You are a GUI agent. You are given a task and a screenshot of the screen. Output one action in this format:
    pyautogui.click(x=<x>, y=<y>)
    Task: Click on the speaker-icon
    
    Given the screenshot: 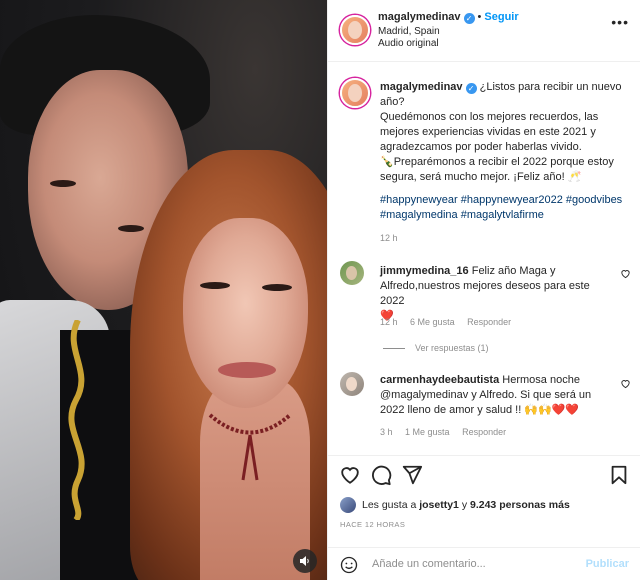 What is the action you would take?
    pyautogui.click(x=304, y=561)
    